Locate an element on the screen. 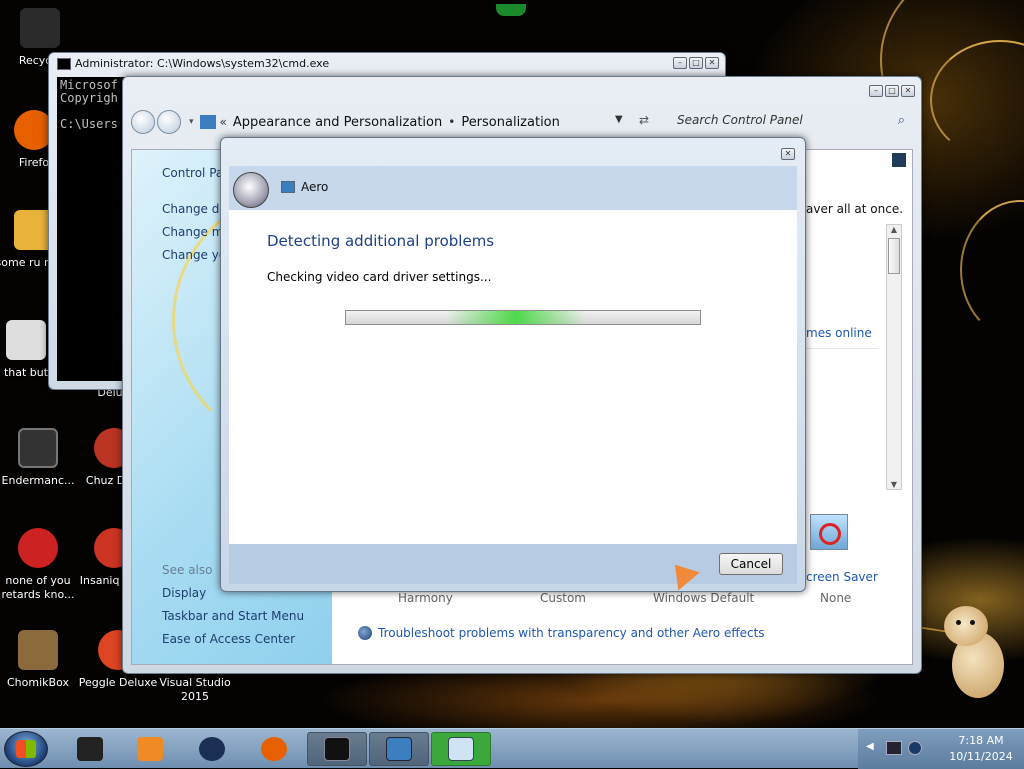  taskbar-aero-troubleshooter is located at coordinates (461, 749).